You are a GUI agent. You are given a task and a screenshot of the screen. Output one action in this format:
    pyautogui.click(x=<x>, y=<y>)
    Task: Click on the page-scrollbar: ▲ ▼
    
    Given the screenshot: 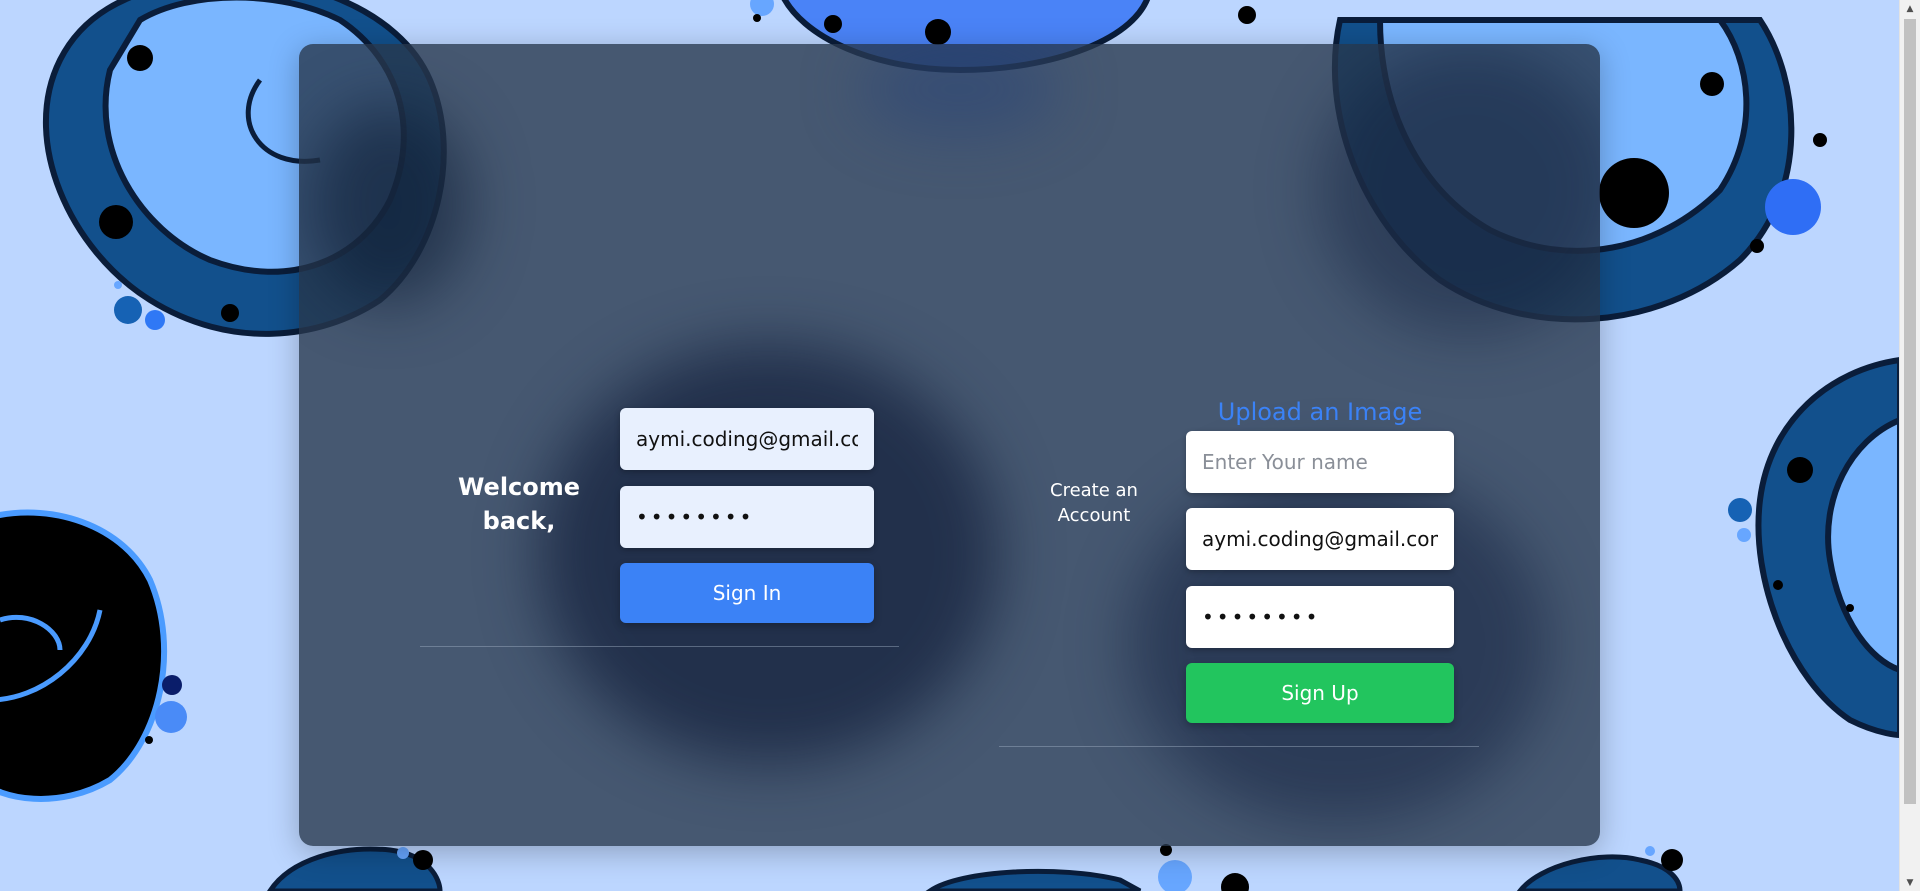 What is the action you would take?
    pyautogui.click(x=1909, y=445)
    